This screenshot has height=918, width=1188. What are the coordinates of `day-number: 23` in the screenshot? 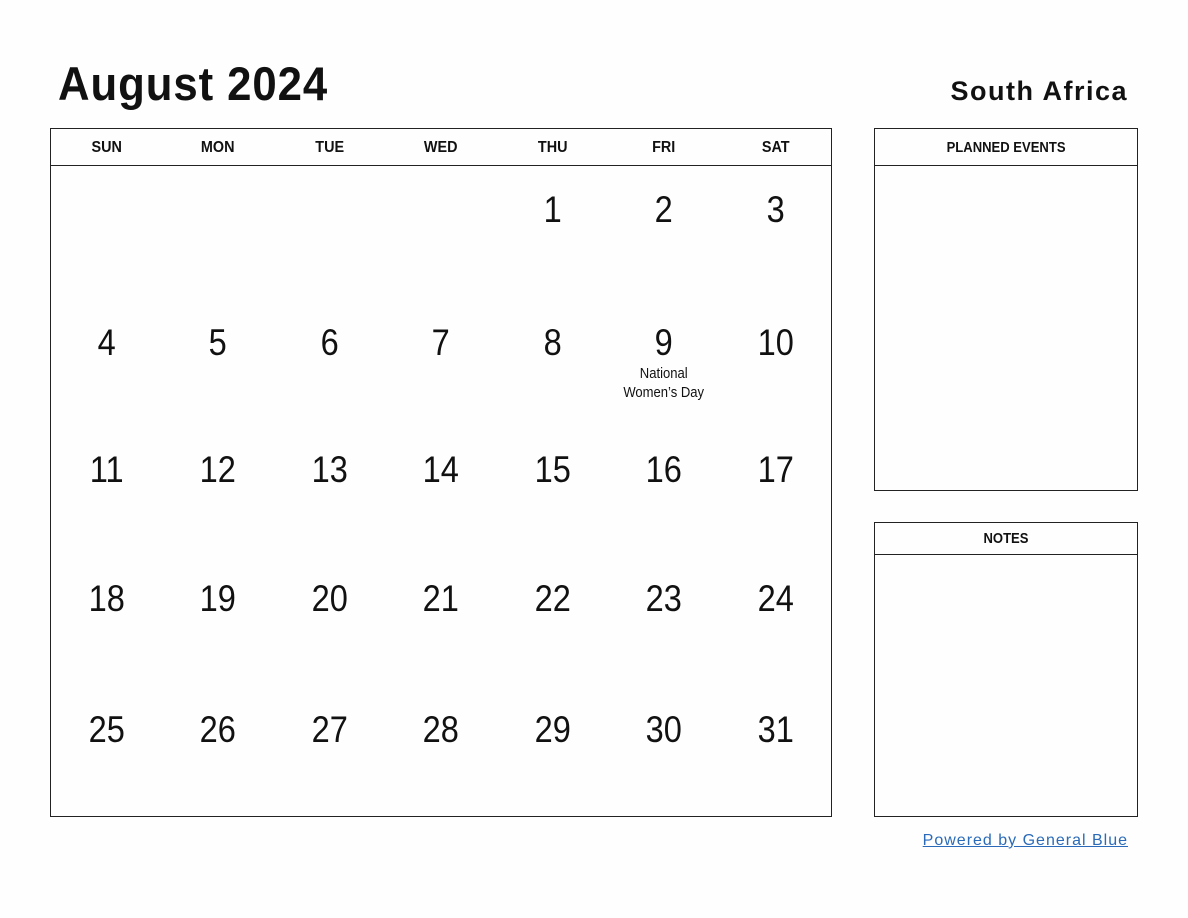 It's located at (663, 598).